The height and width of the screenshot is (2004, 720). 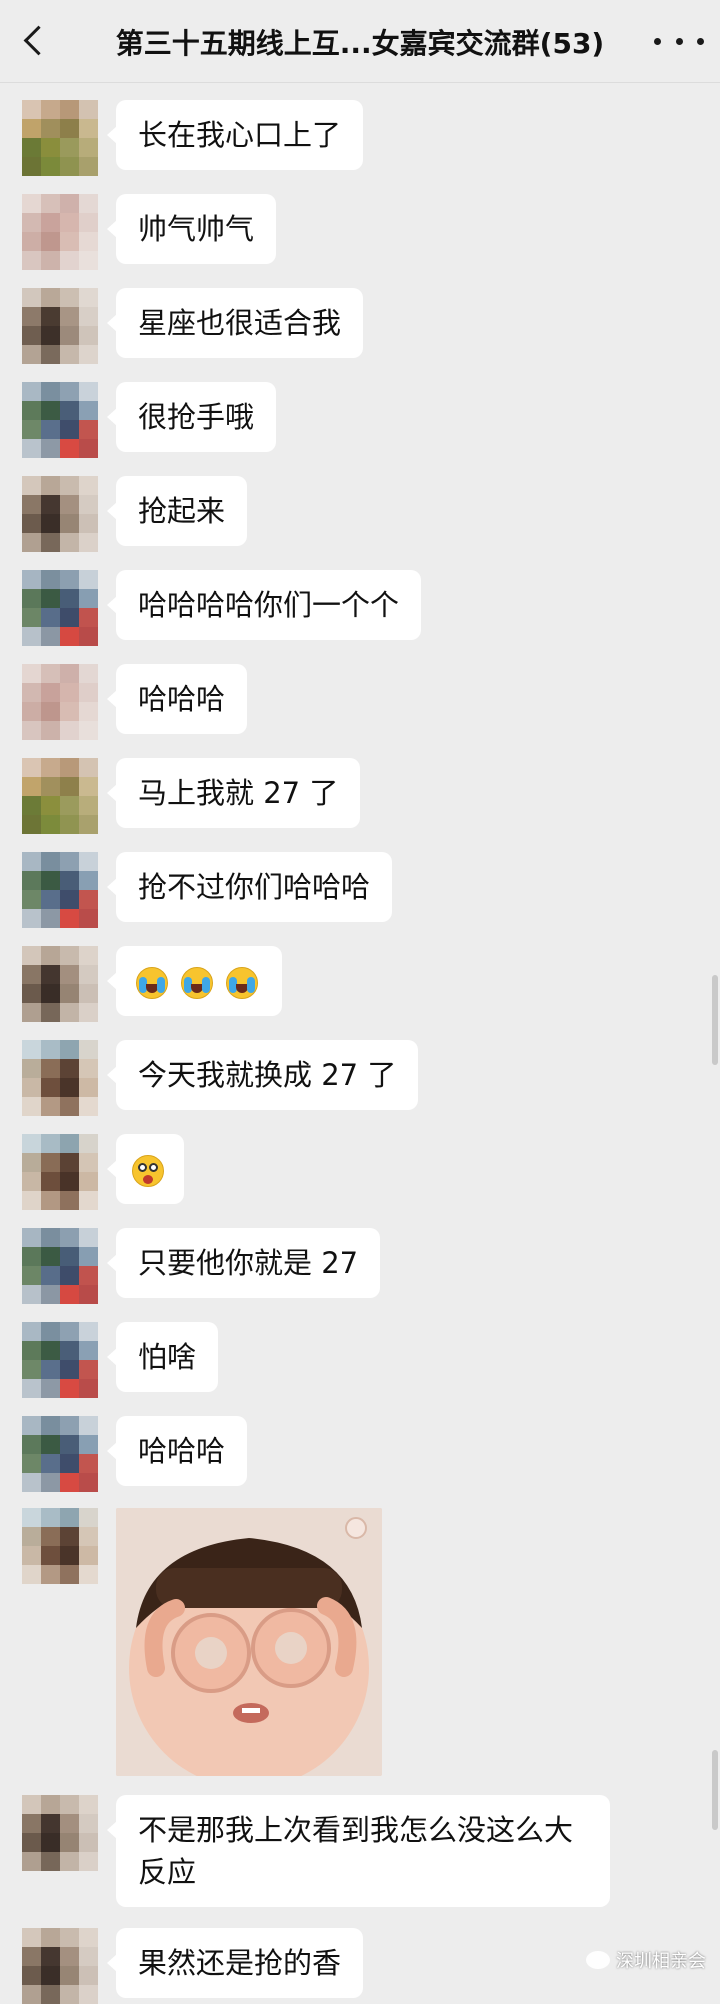 What do you see at coordinates (661, 1961) in the screenshot?
I see `watermark-text: 深圳相亲会` at bounding box center [661, 1961].